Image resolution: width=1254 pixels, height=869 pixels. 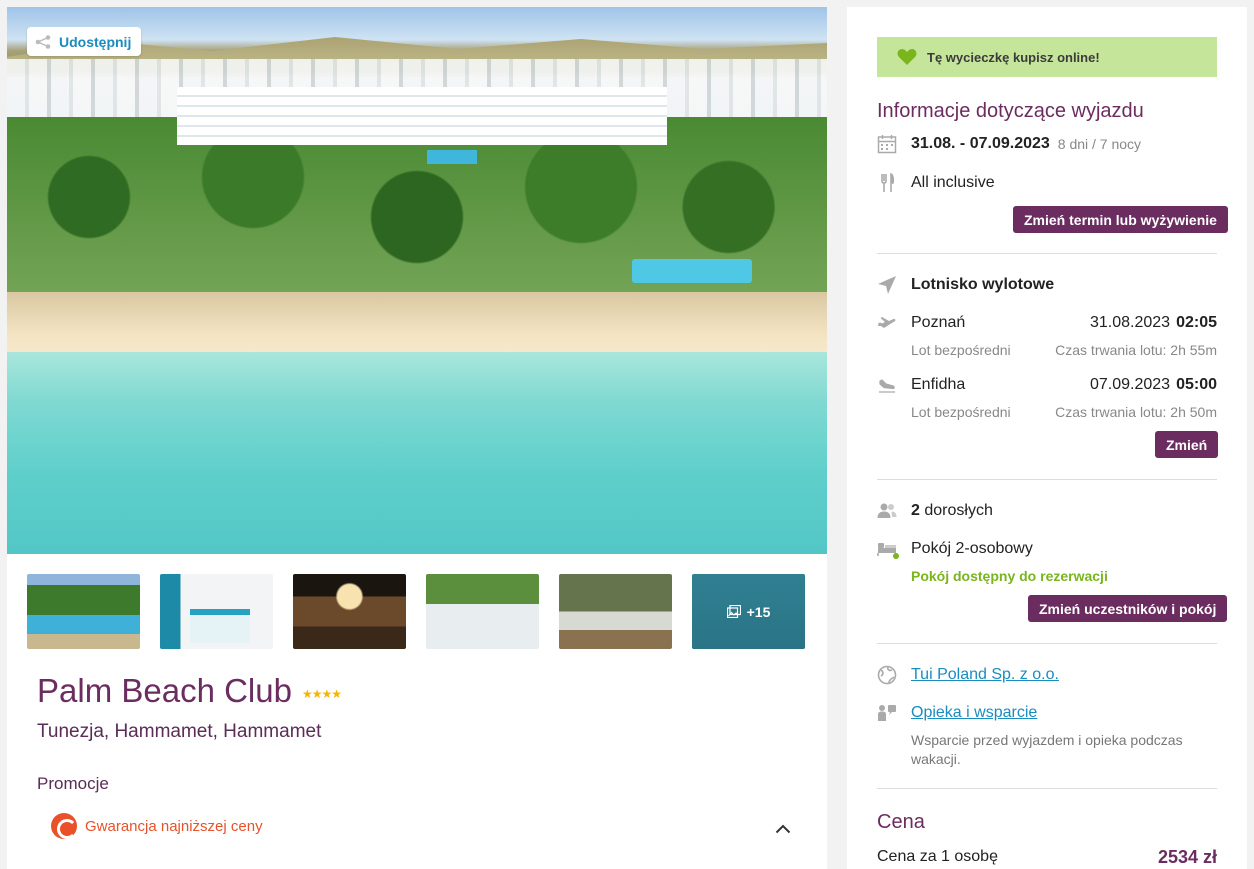 What do you see at coordinates (953, 182) in the screenshot?
I see `board-type: All inclusive` at bounding box center [953, 182].